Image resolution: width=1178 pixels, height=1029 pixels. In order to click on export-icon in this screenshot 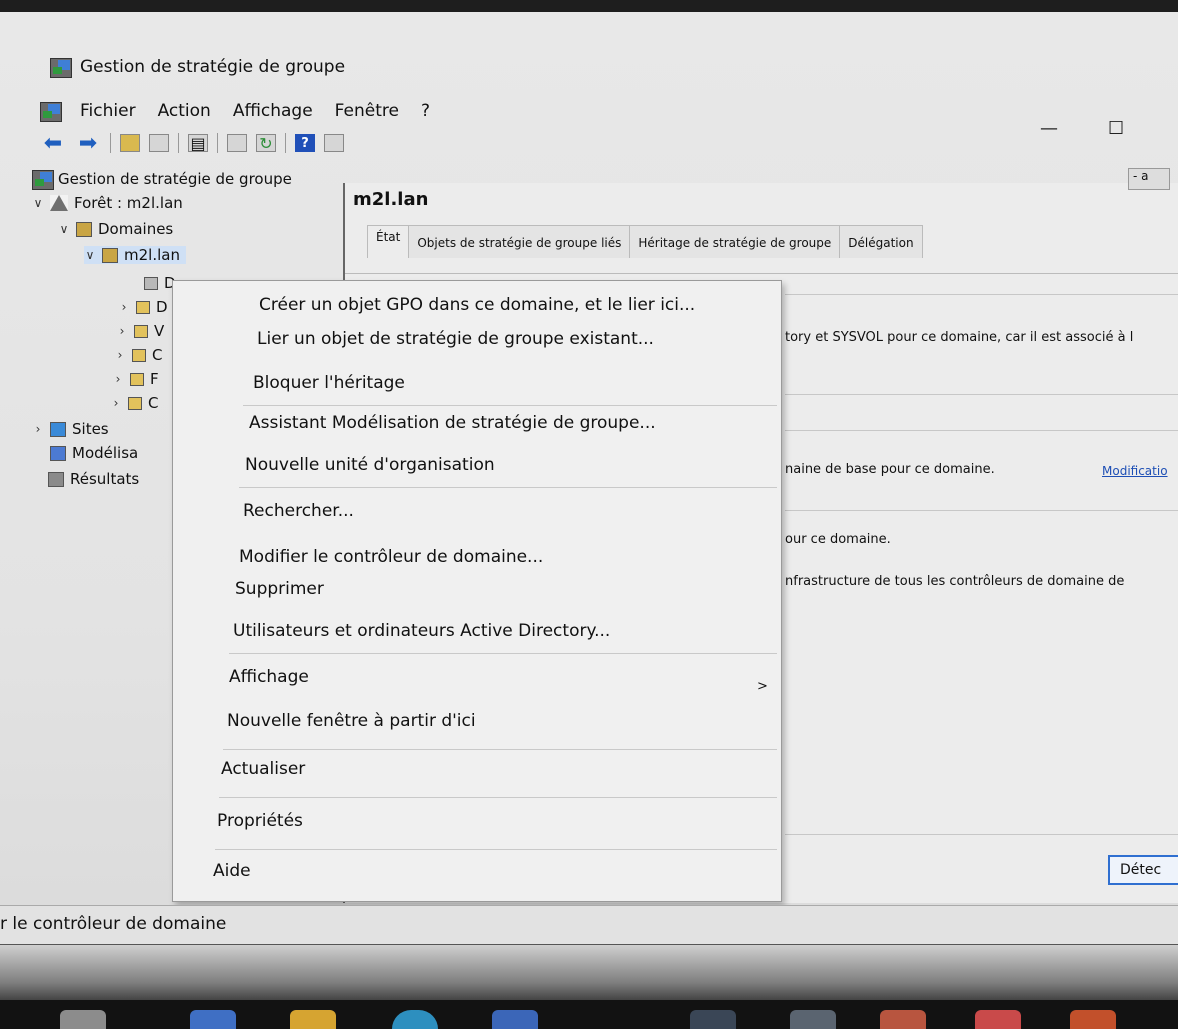, I will do `click(237, 143)`.